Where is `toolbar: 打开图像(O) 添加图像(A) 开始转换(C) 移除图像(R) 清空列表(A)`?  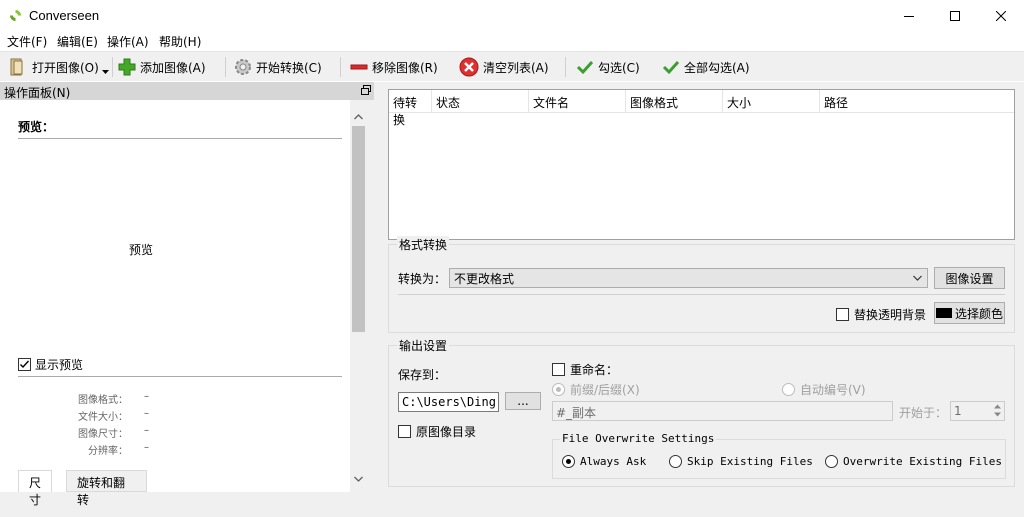 toolbar: 打开图像(O) 添加图像(A) 开始转换(C) 移除图像(R) 清空列表(A) is located at coordinates (512, 66).